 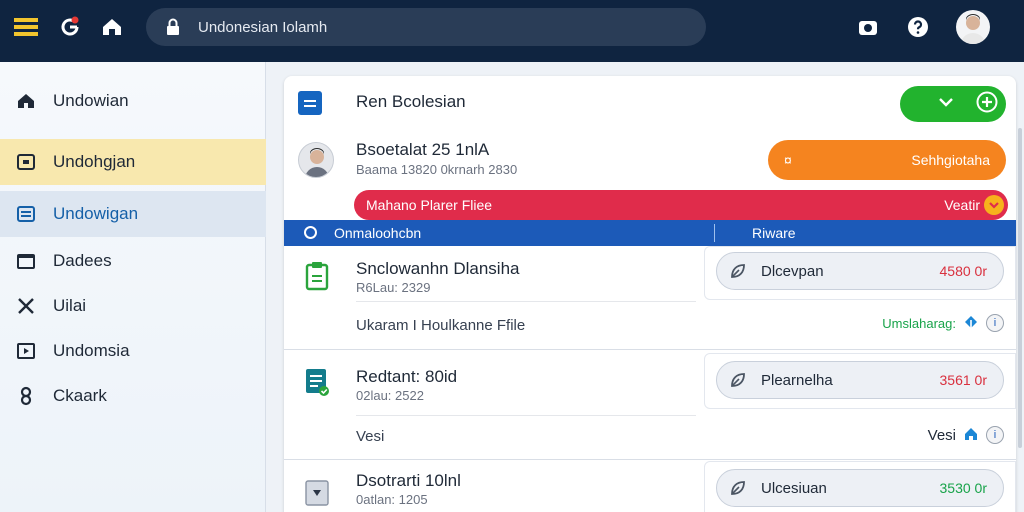 What do you see at coordinates (962, 205) in the screenshot?
I see `alert-tag-label: Veatir` at bounding box center [962, 205].